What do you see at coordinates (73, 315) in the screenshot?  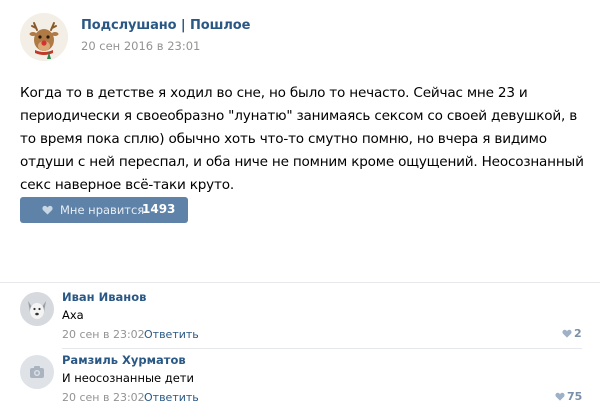 I see `comment-text: Аха` at bounding box center [73, 315].